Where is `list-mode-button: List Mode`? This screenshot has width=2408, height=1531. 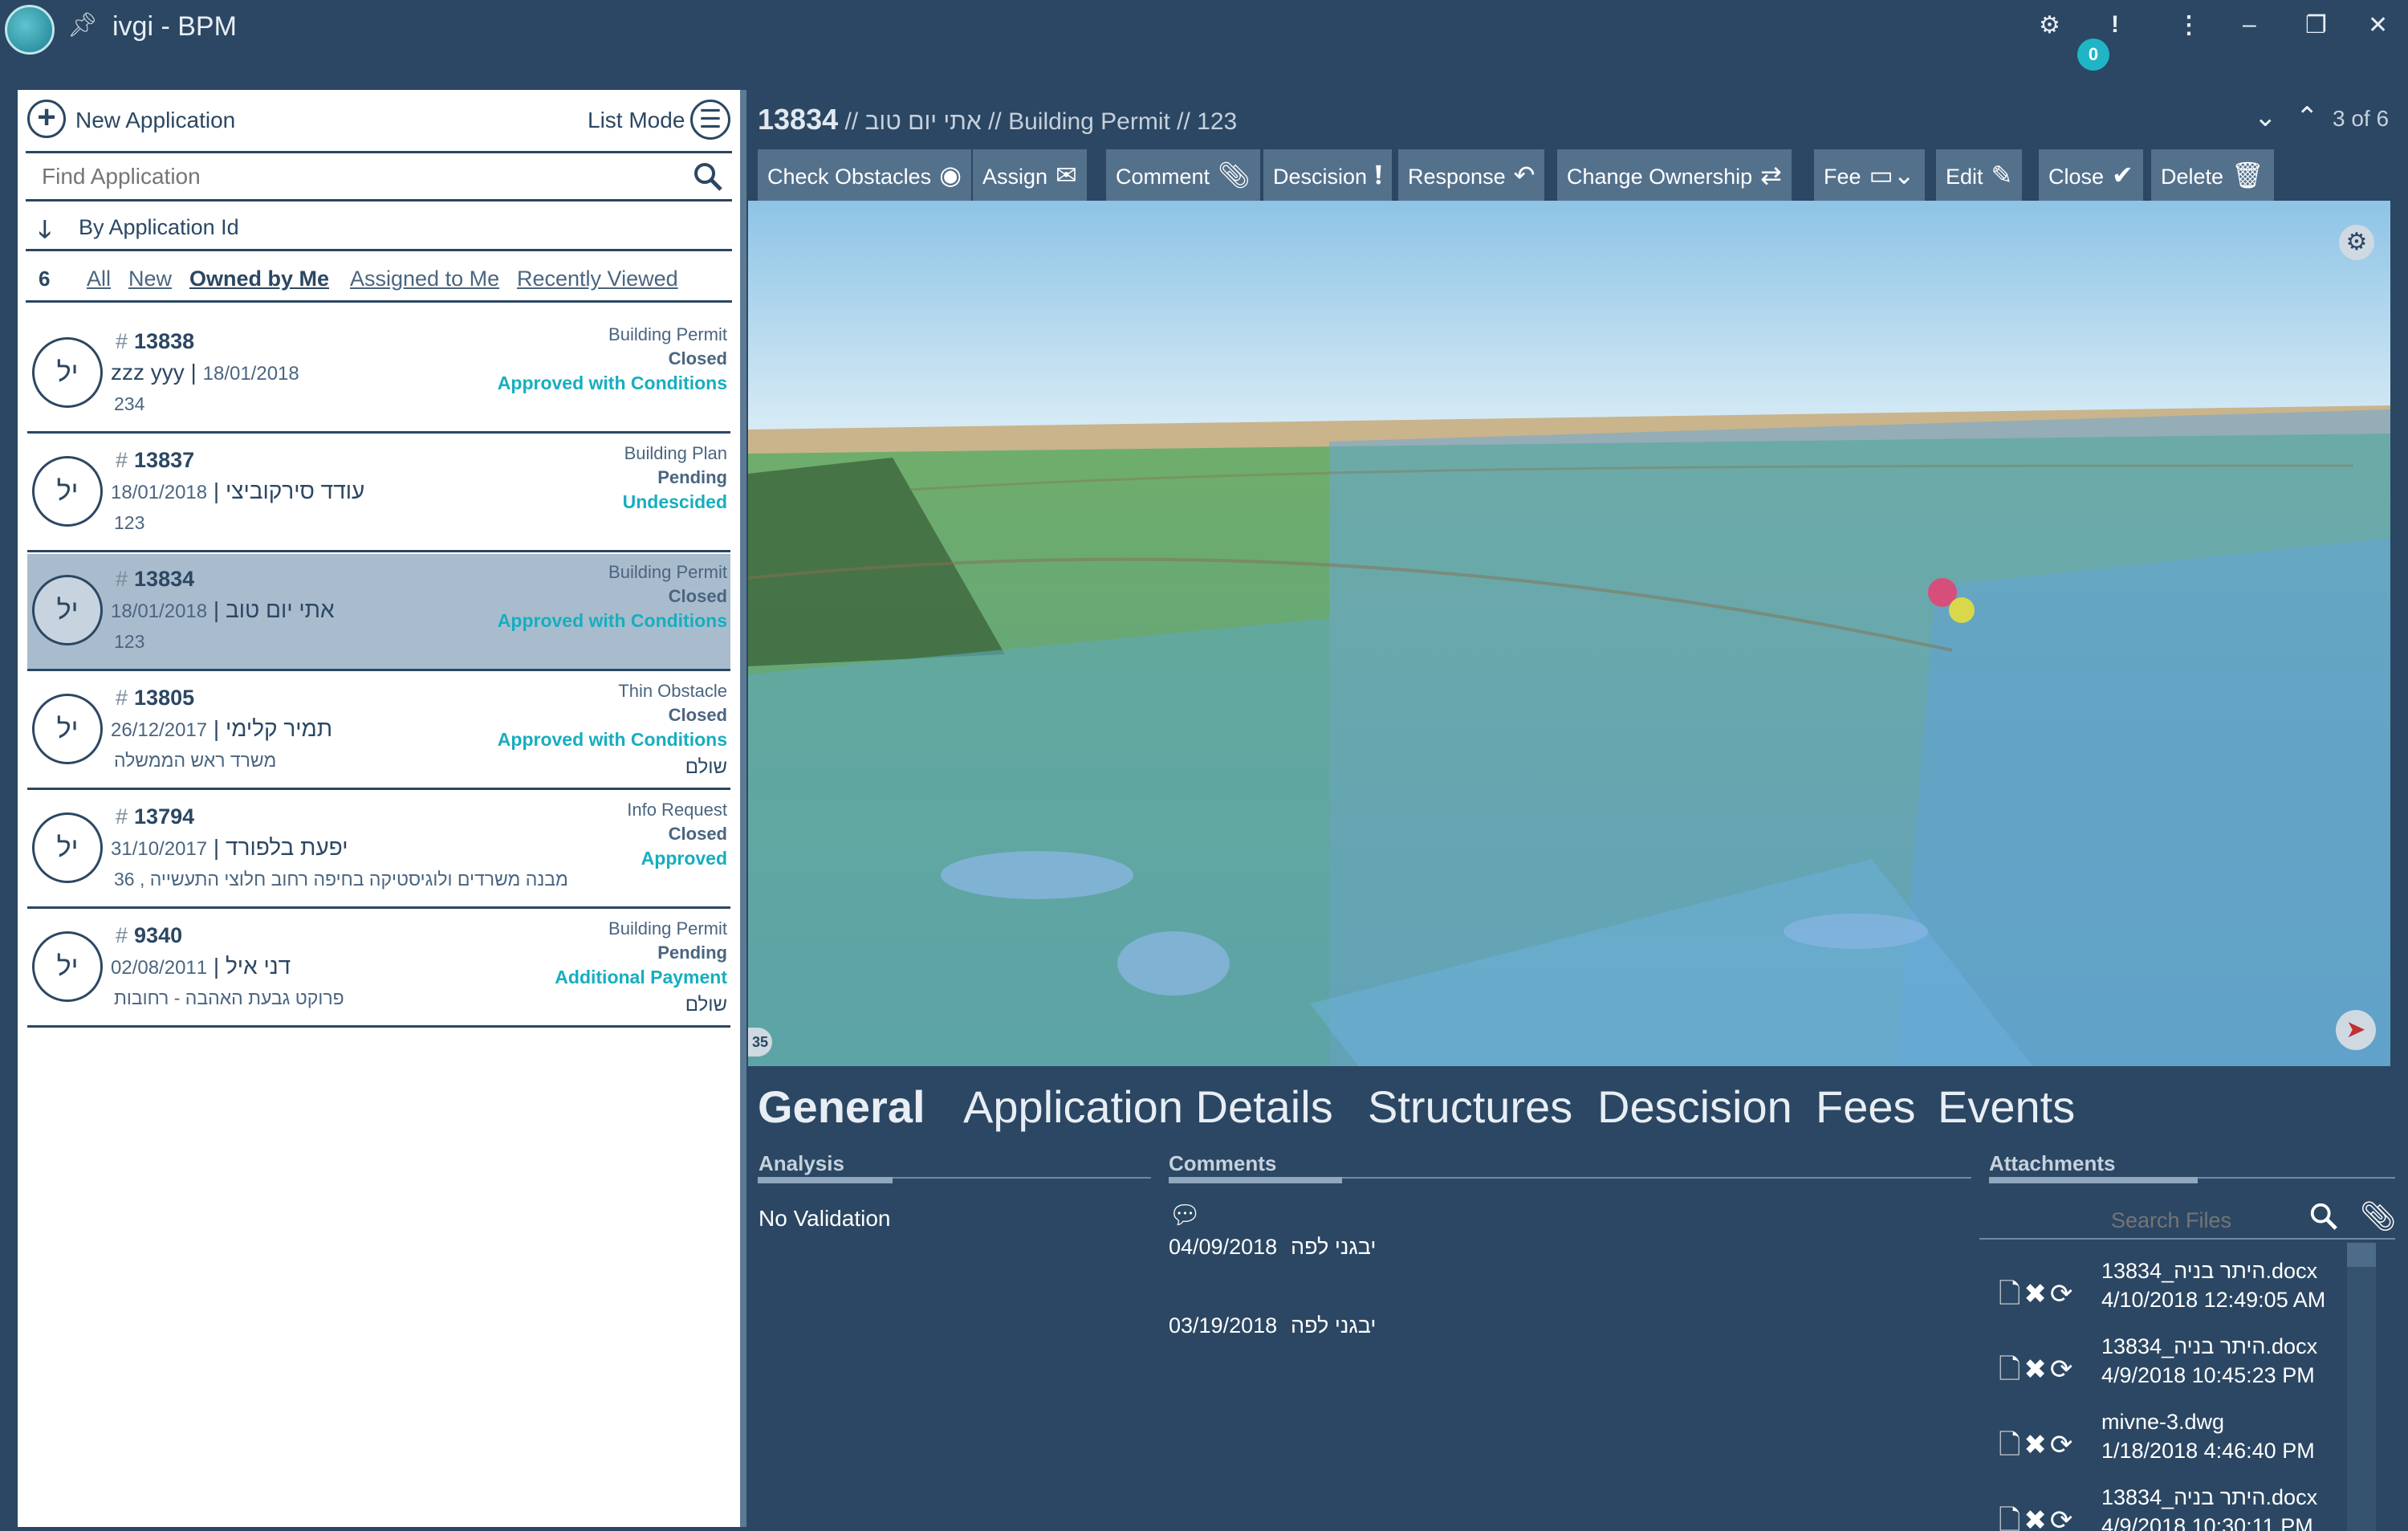 list-mode-button: List Mode is located at coordinates (636, 120).